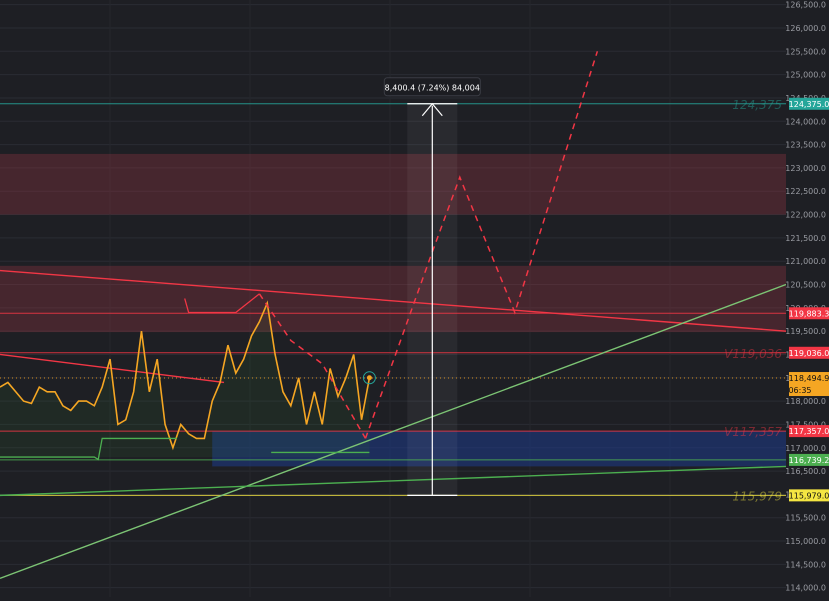 This screenshot has height=601, width=829. What do you see at coordinates (805, 564) in the screenshot?
I see `y-tick-label: 114,500.0` at bounding box center [805, 564].